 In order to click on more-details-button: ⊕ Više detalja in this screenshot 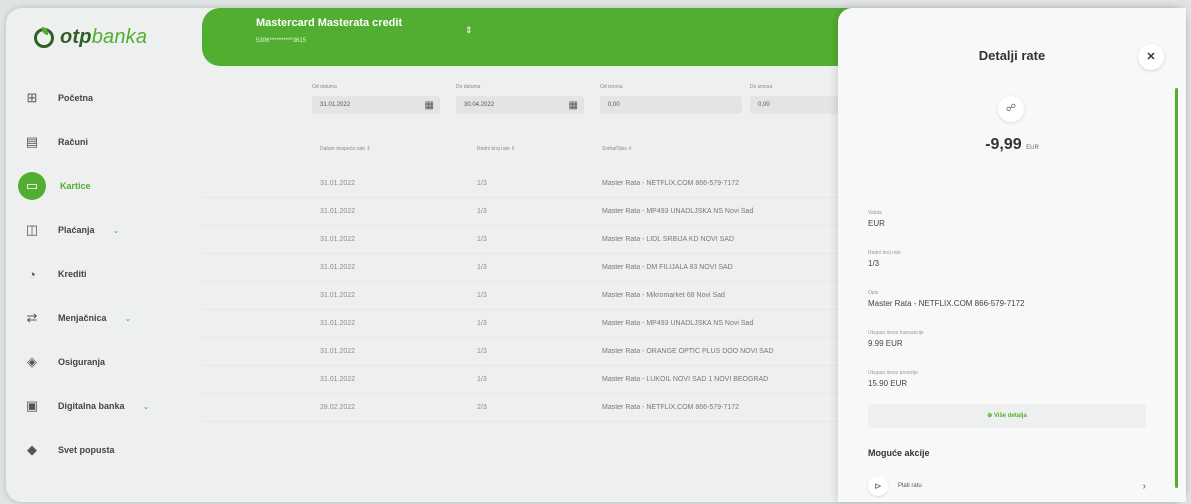, I will do `click(1007, 416)`.